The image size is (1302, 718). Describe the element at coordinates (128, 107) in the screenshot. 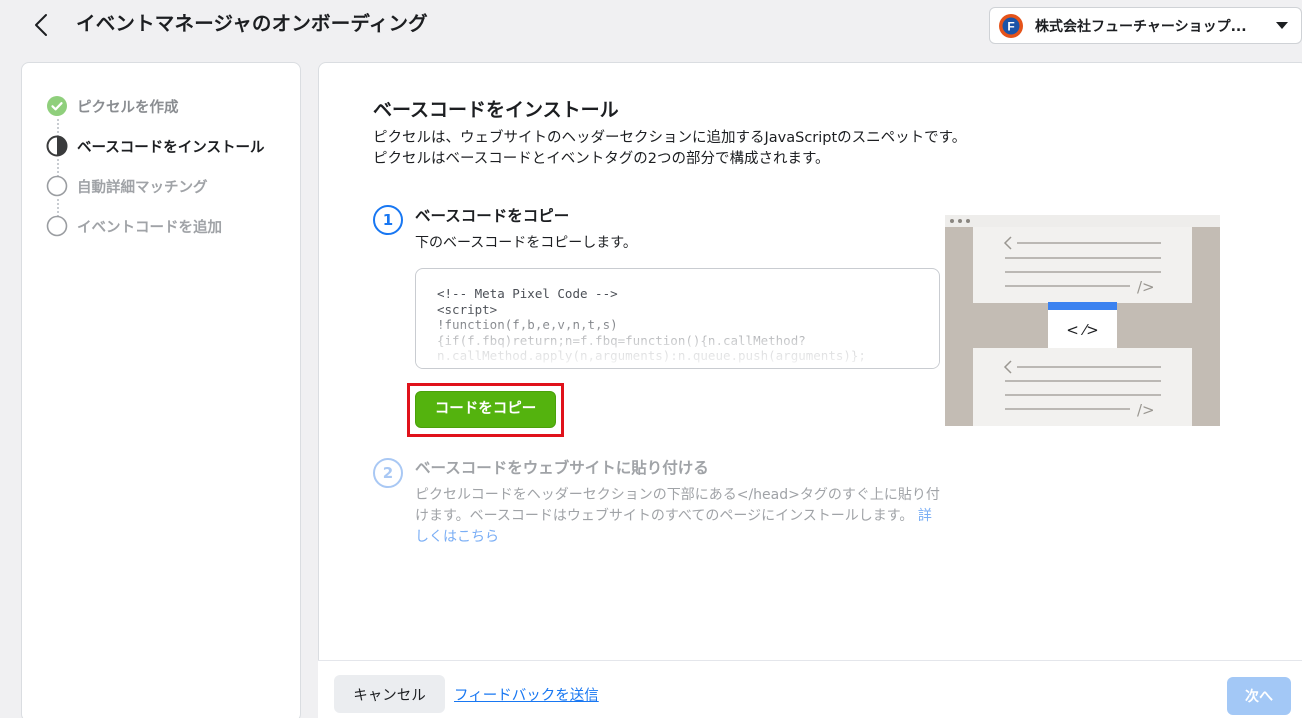

I see `sidebar-step-label: ピクセルを作成` at that location.